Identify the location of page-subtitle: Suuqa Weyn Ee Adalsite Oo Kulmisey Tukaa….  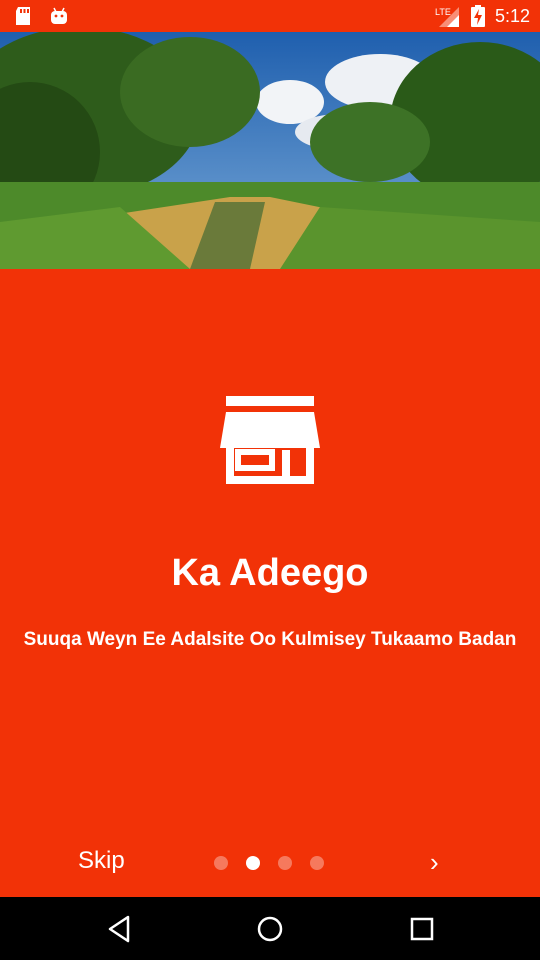
(270, 639).